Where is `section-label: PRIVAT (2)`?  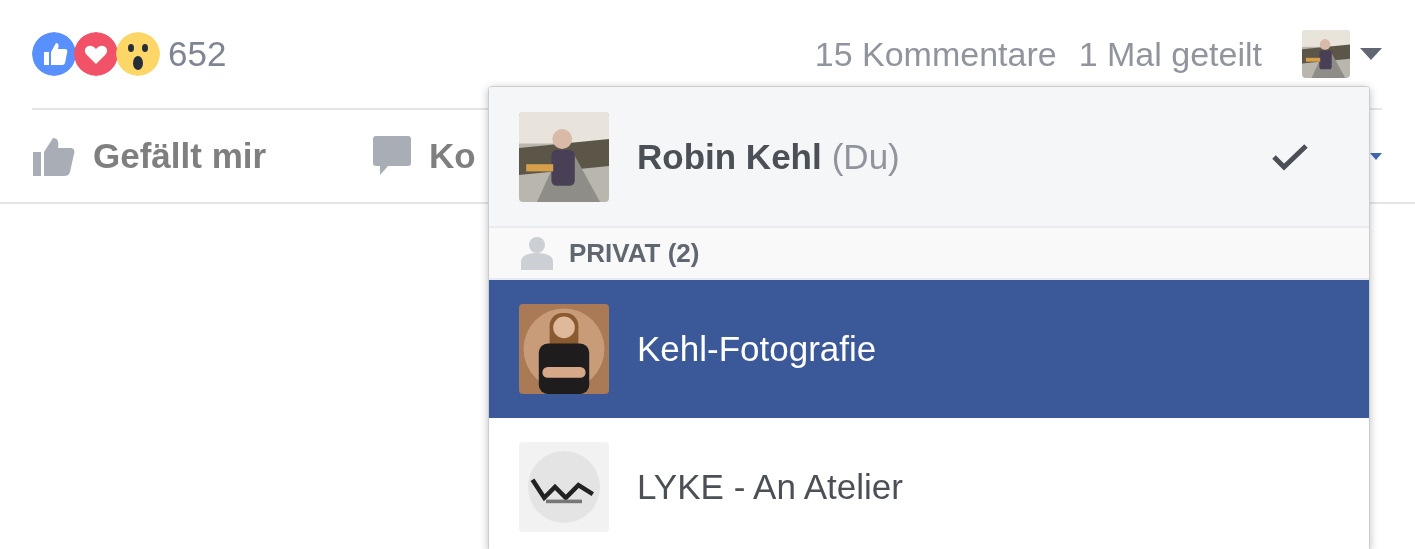 section-label: PRIVAT (2) is located at coordinates (634, 253).